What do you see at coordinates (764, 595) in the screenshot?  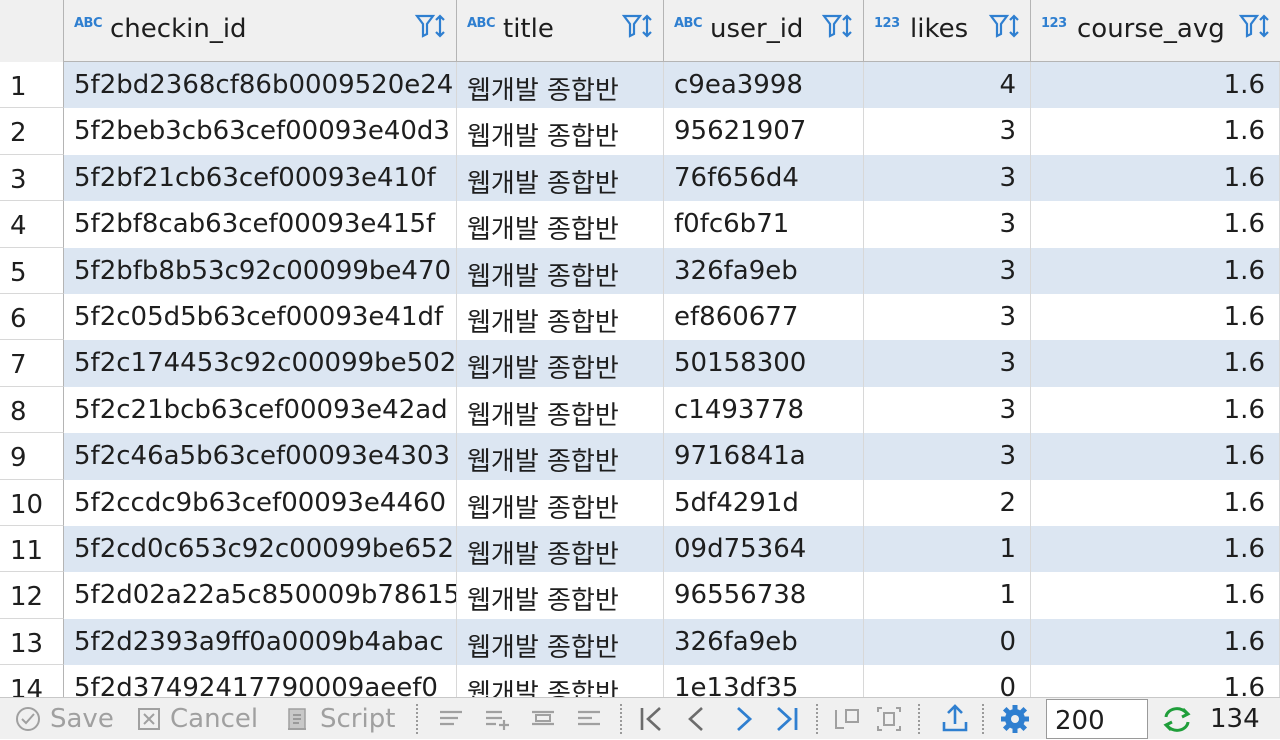 I see `cell-user-id: 96556738` at bounding box center [764, 595].